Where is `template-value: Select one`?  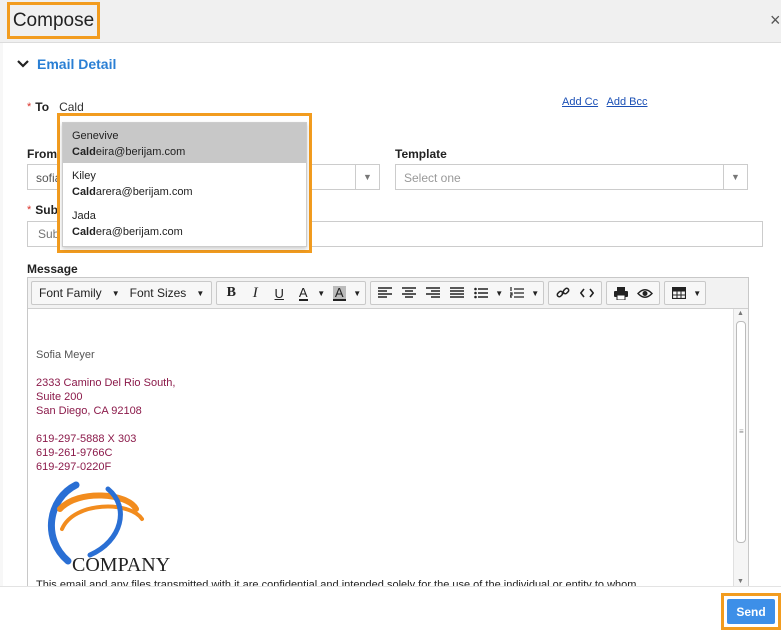 template-value: Select one is located at coordinates (432, 178).